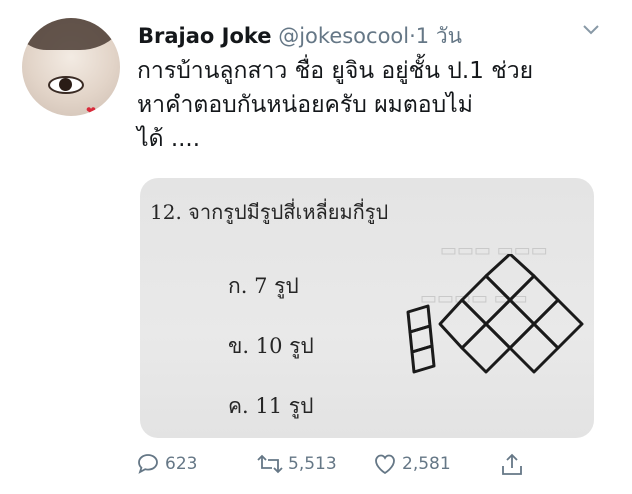  I want to click on worksheet-choice-c: ค. 11 รูป, so click(271, 406).